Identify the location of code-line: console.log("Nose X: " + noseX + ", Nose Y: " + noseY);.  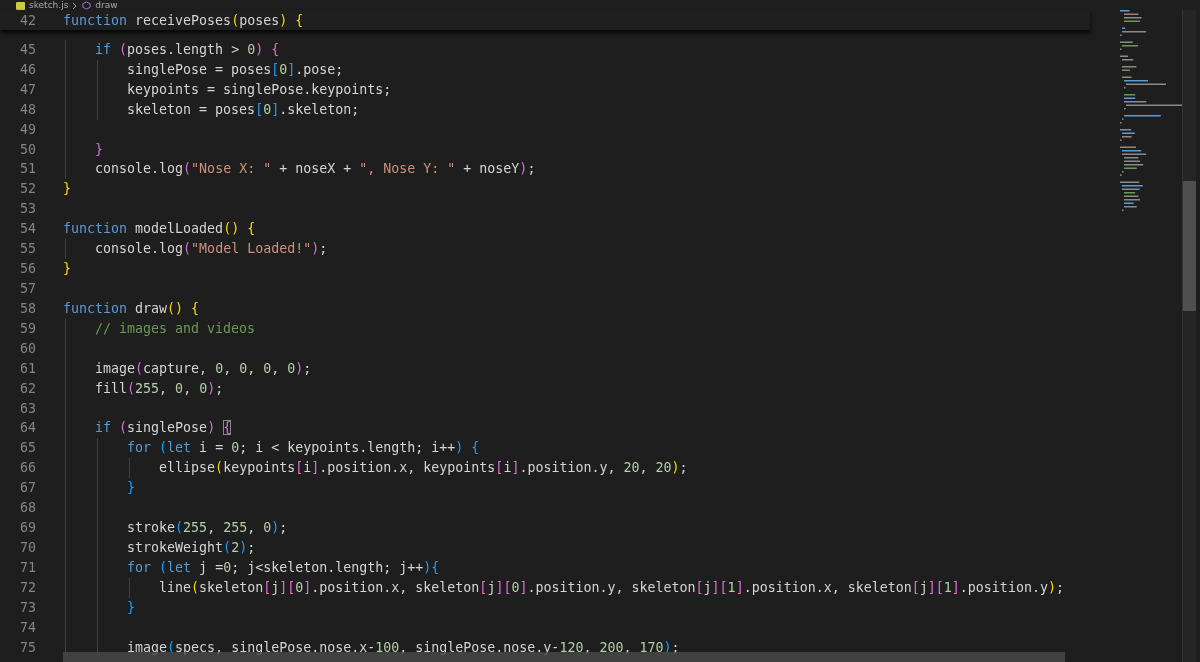
(315, 169).